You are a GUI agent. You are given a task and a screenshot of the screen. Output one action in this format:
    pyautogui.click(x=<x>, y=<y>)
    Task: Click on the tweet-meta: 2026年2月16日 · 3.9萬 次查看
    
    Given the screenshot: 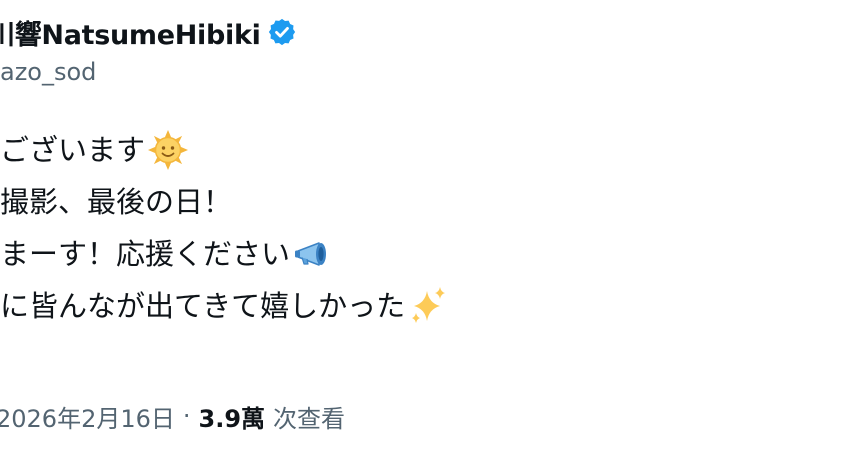 What is the action you would take?
    pyautogui.click(x=172, y=416)
    